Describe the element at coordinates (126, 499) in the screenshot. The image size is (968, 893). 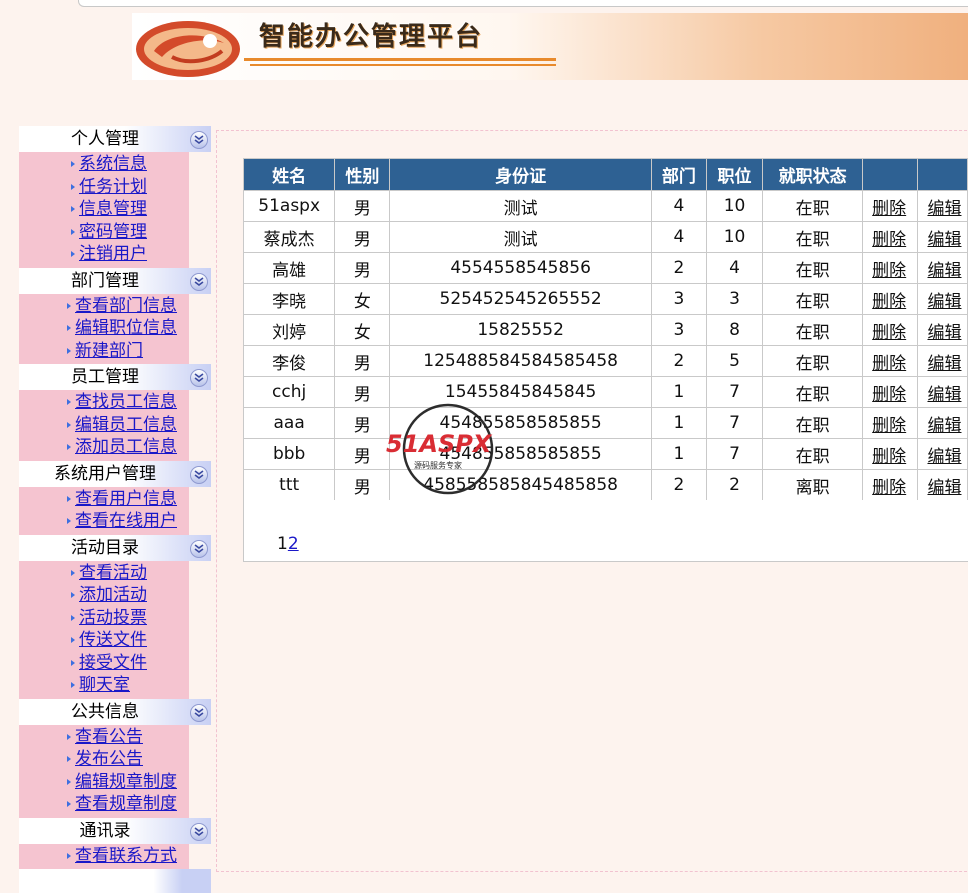
I see `sidebar-link: 查看用户信息` at that location.